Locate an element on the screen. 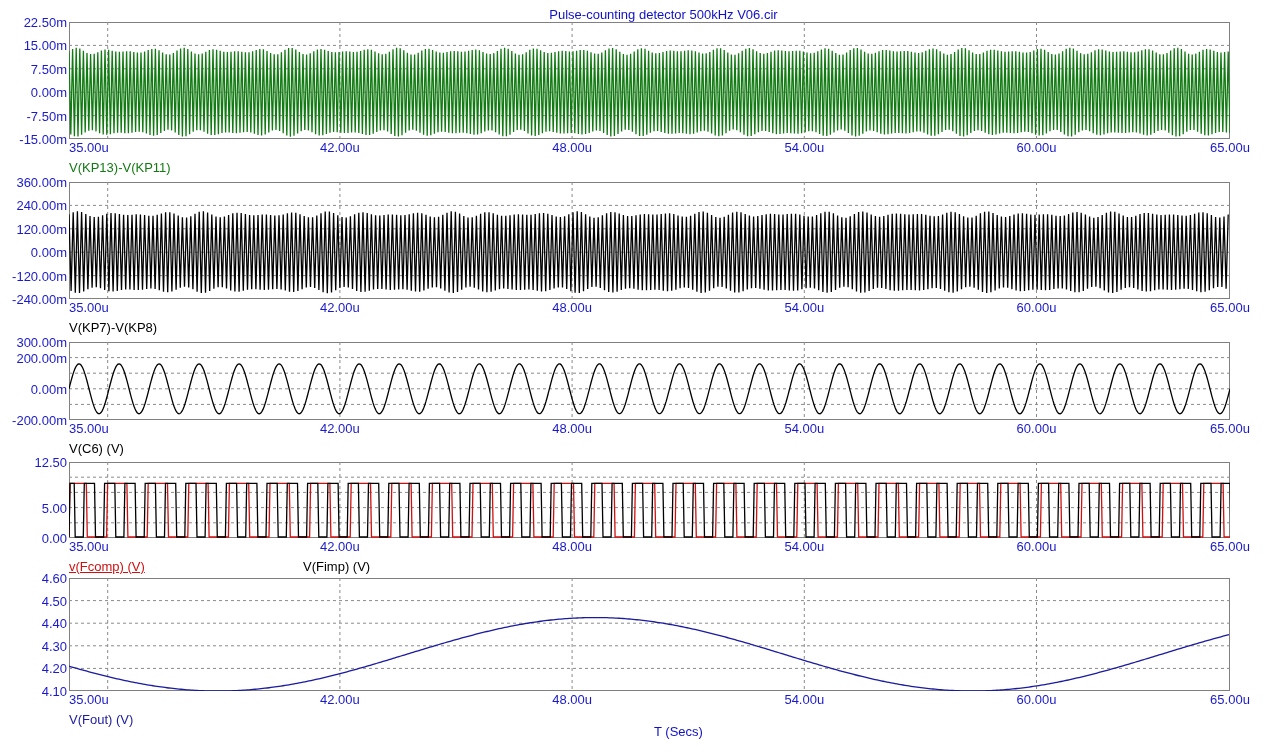 The width and height of the screenshot is (1267, 756). y-tick-label: -120.00m is located at coordinates (39, 276).